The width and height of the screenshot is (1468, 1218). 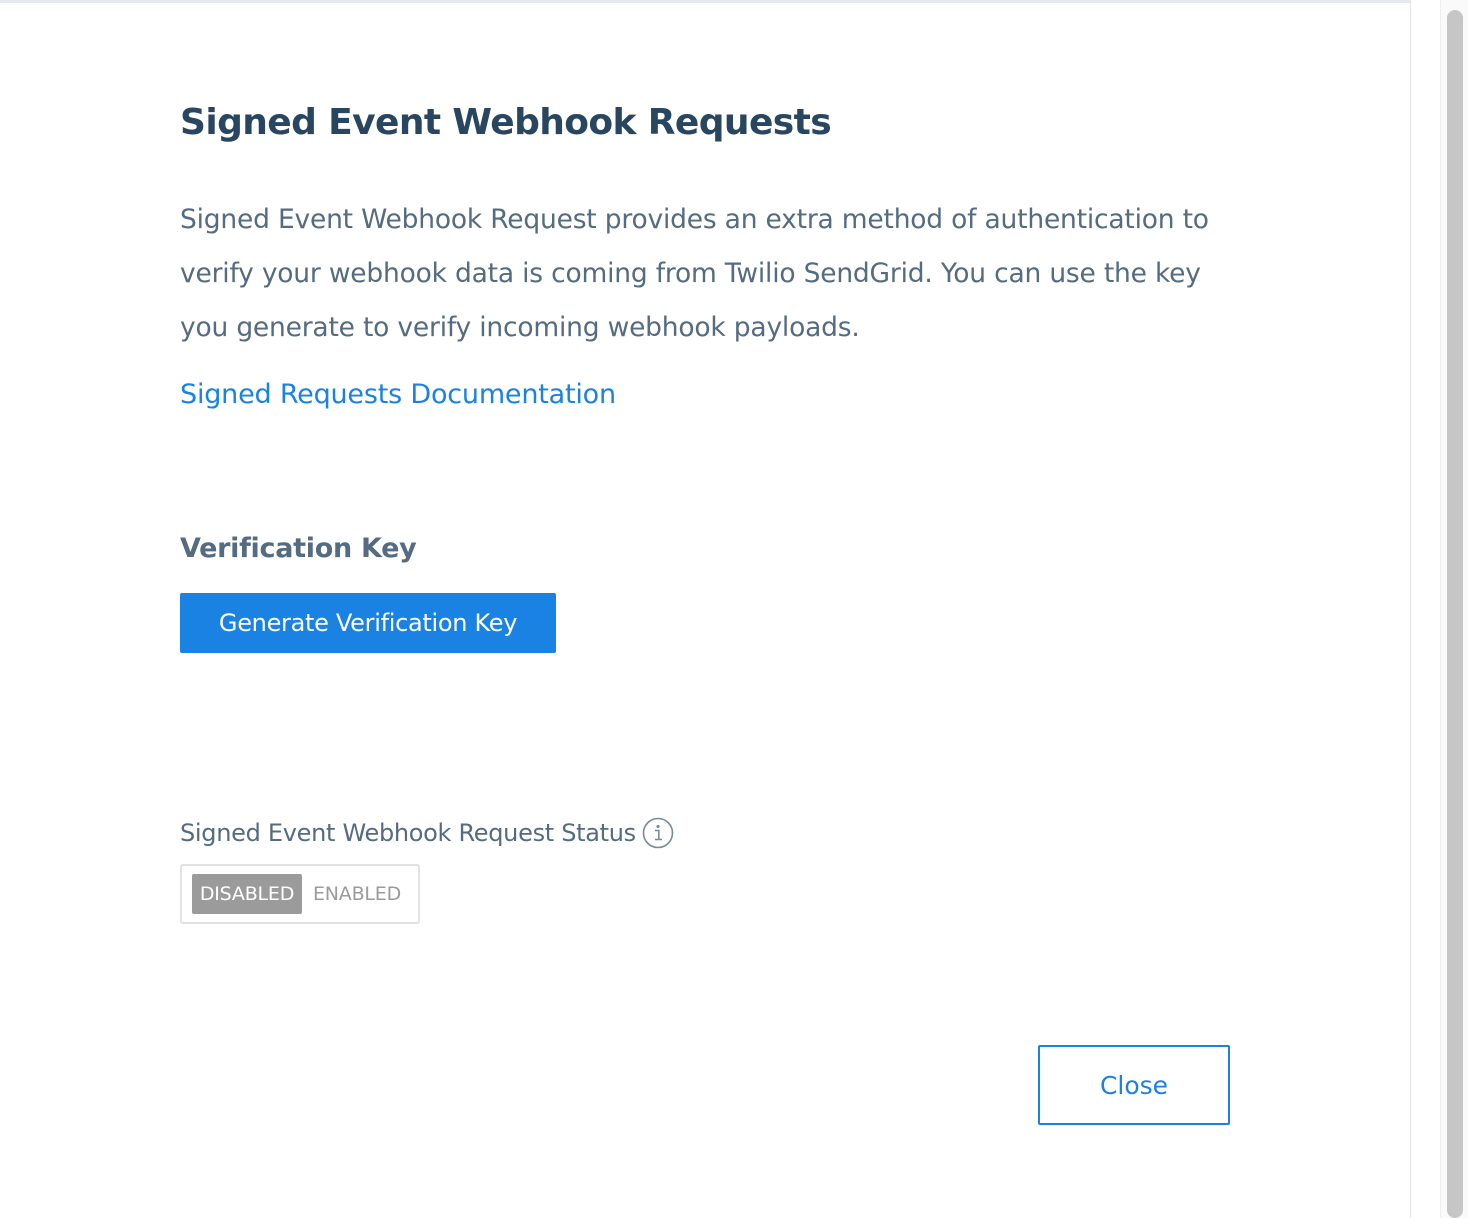 I want to click on status-toggle: DISABLED ENABLED, so click(x=300, y=894).